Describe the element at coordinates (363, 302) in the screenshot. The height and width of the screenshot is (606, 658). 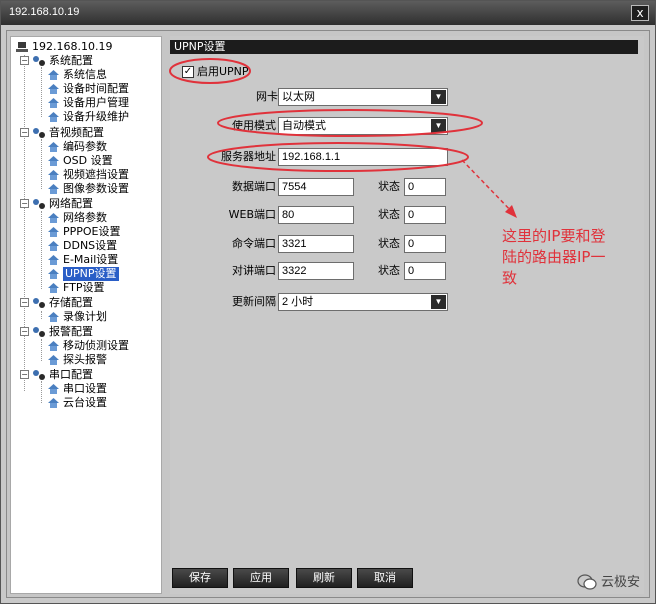
I see `interval-select: 2 小时 ▼` at that location.